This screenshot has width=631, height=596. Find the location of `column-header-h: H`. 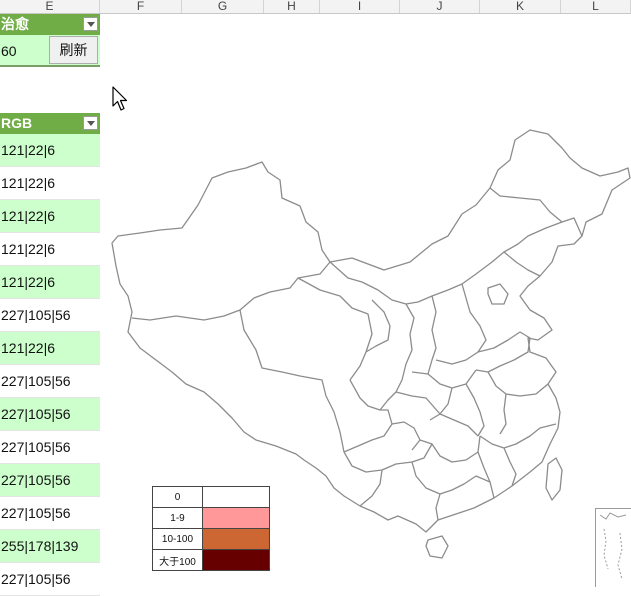

column-header-h: H is located at coordinates (292, 6).